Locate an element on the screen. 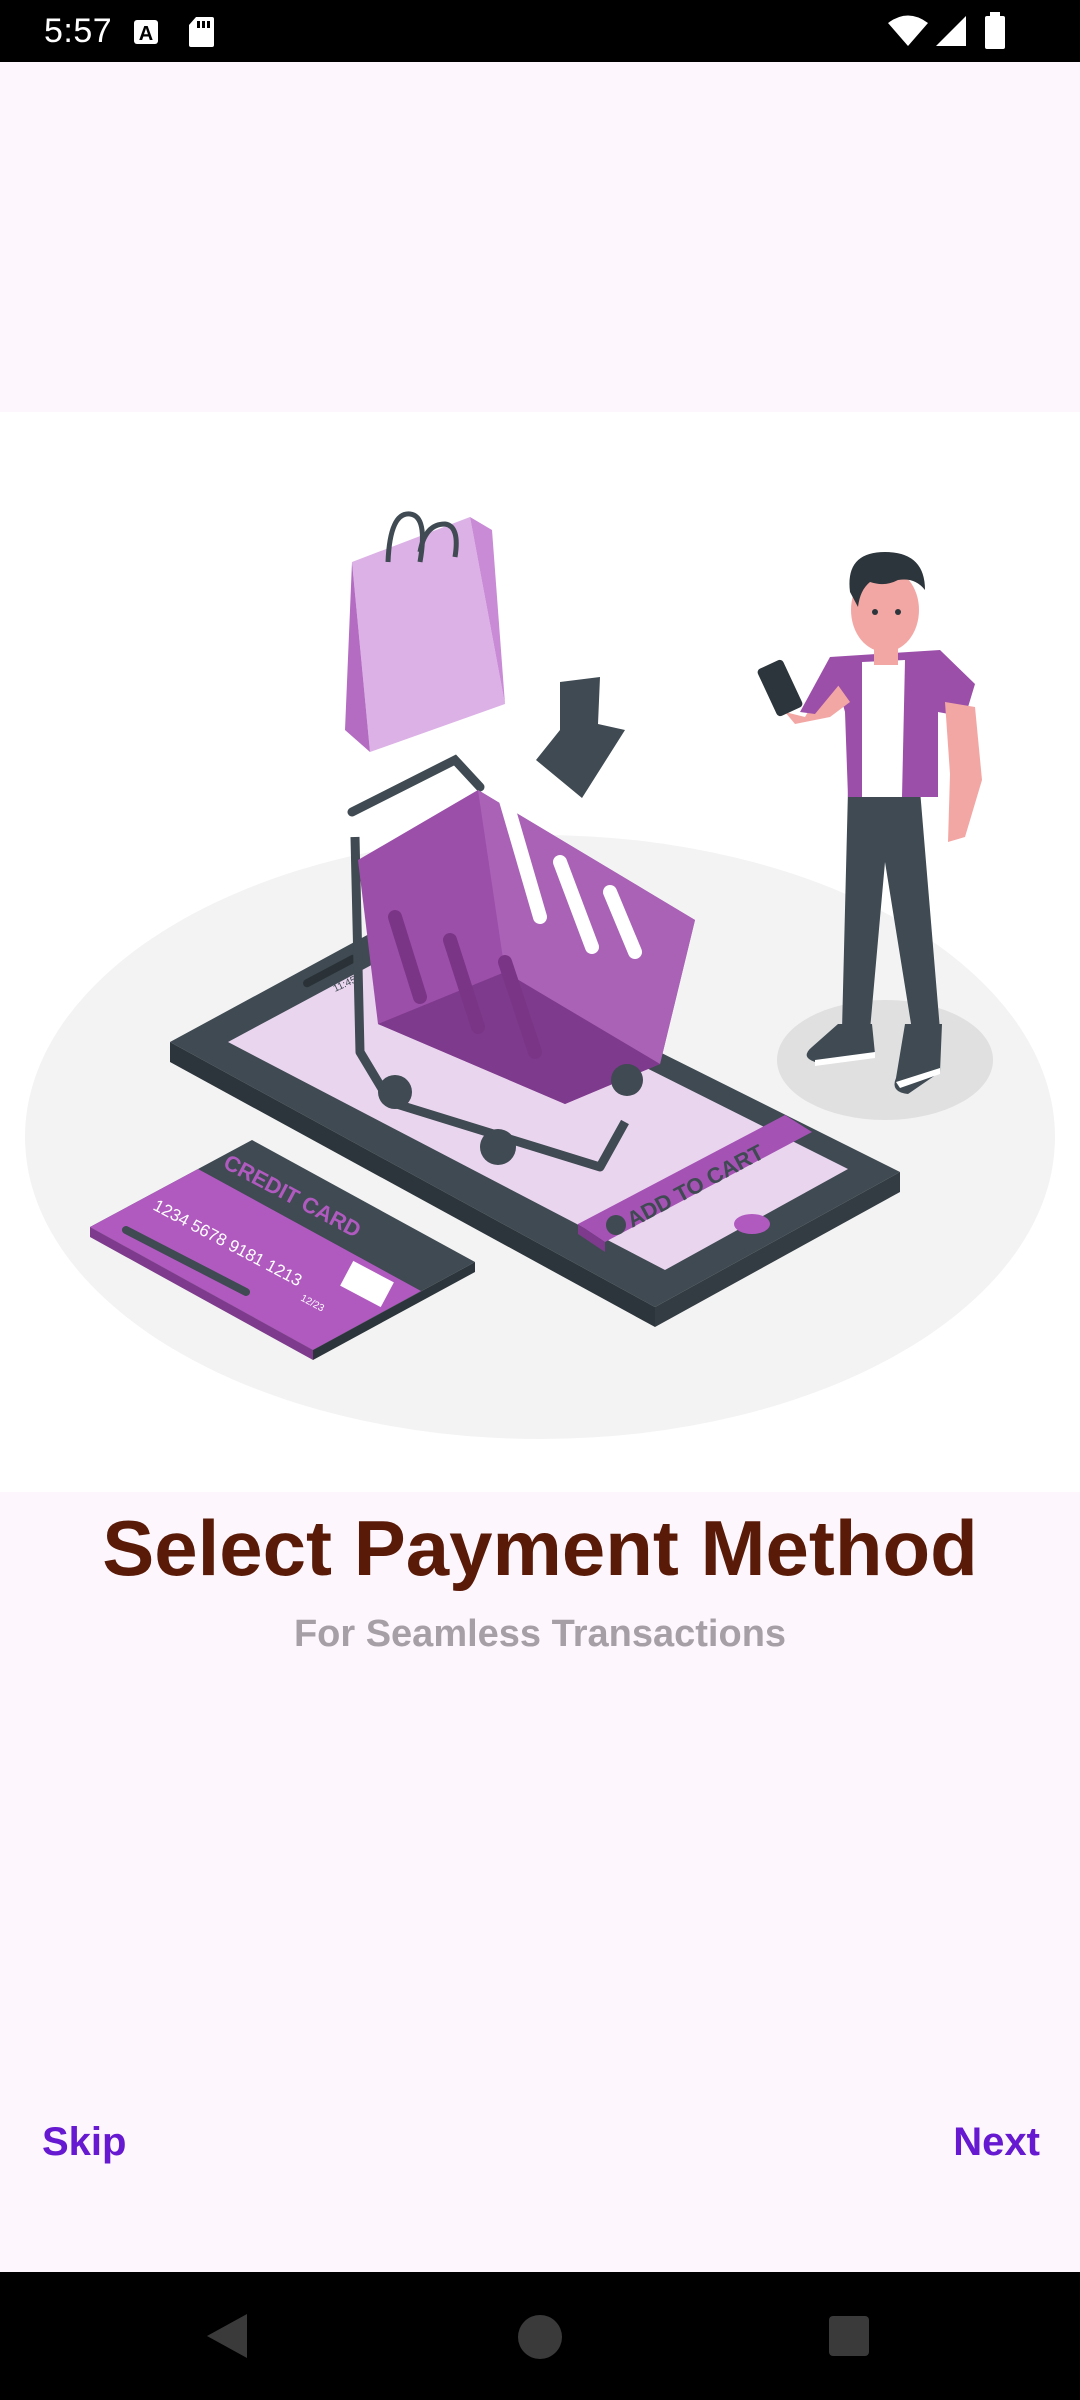 The width and height of the screenshot is (1080, 2400). status-bar: 5:57 A is located at coordinates (540, 31).